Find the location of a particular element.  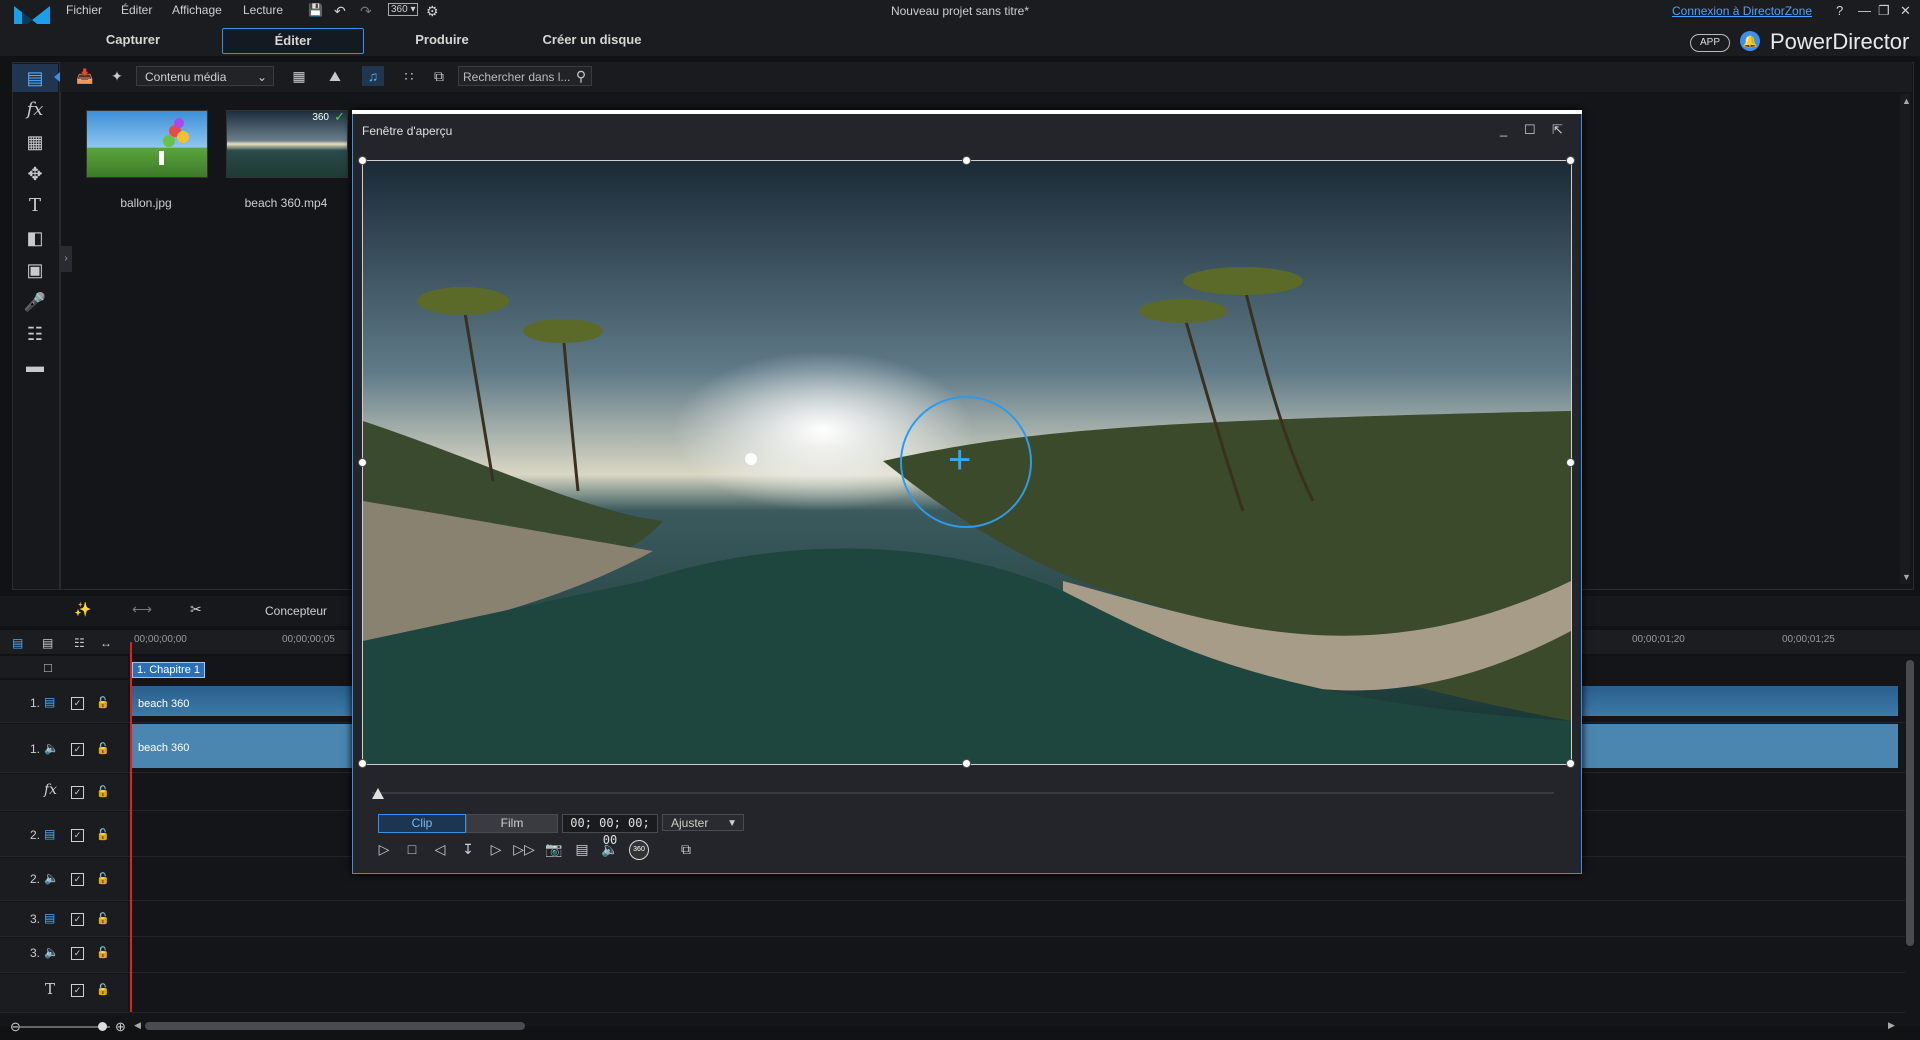

particle-room-icon: ✥ is located at coordinates (35, 174).